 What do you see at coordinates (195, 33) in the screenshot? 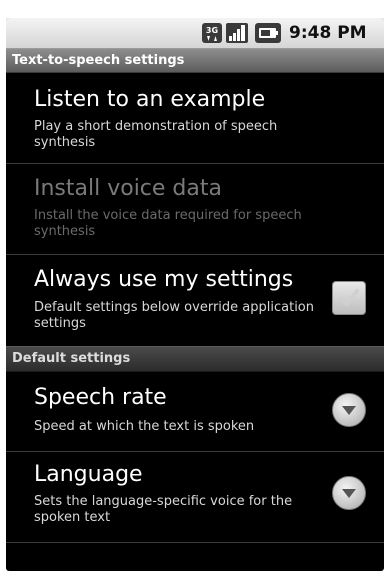
I see `status-bar: 3G 9:48 PM` at bounding box center [195, 33].